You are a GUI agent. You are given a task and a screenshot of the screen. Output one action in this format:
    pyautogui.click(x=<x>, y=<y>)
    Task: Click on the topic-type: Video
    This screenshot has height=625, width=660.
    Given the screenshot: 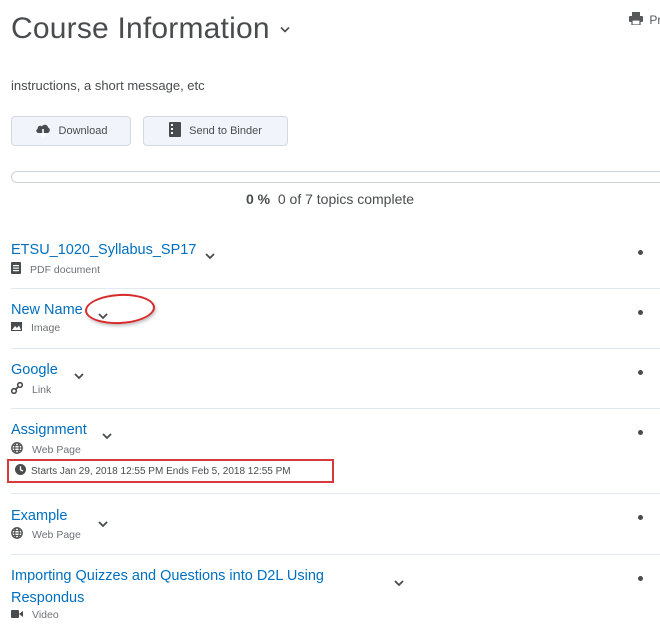 What is the action you would take?
    pyautogui.click(x=35, y=615)
    